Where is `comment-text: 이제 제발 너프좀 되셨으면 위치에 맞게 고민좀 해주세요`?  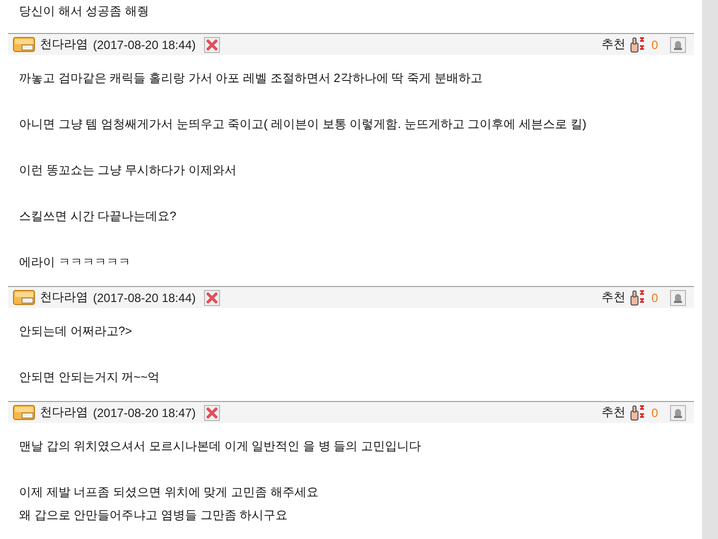
comment-text: 이제 제발 너프좀 되셨으면 위치에 맞게 고민좀 해주세요 is located at coordinates (169, 492).